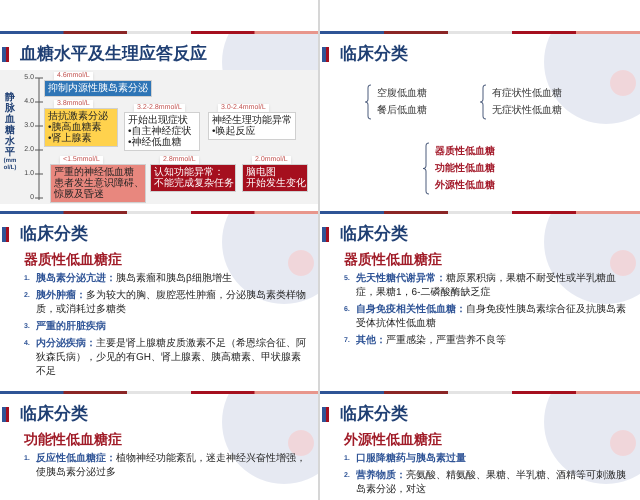 The height and width of the screenshot is (500, 640). I want to click on category-label: 功能性低血糖, so click(465, 169).